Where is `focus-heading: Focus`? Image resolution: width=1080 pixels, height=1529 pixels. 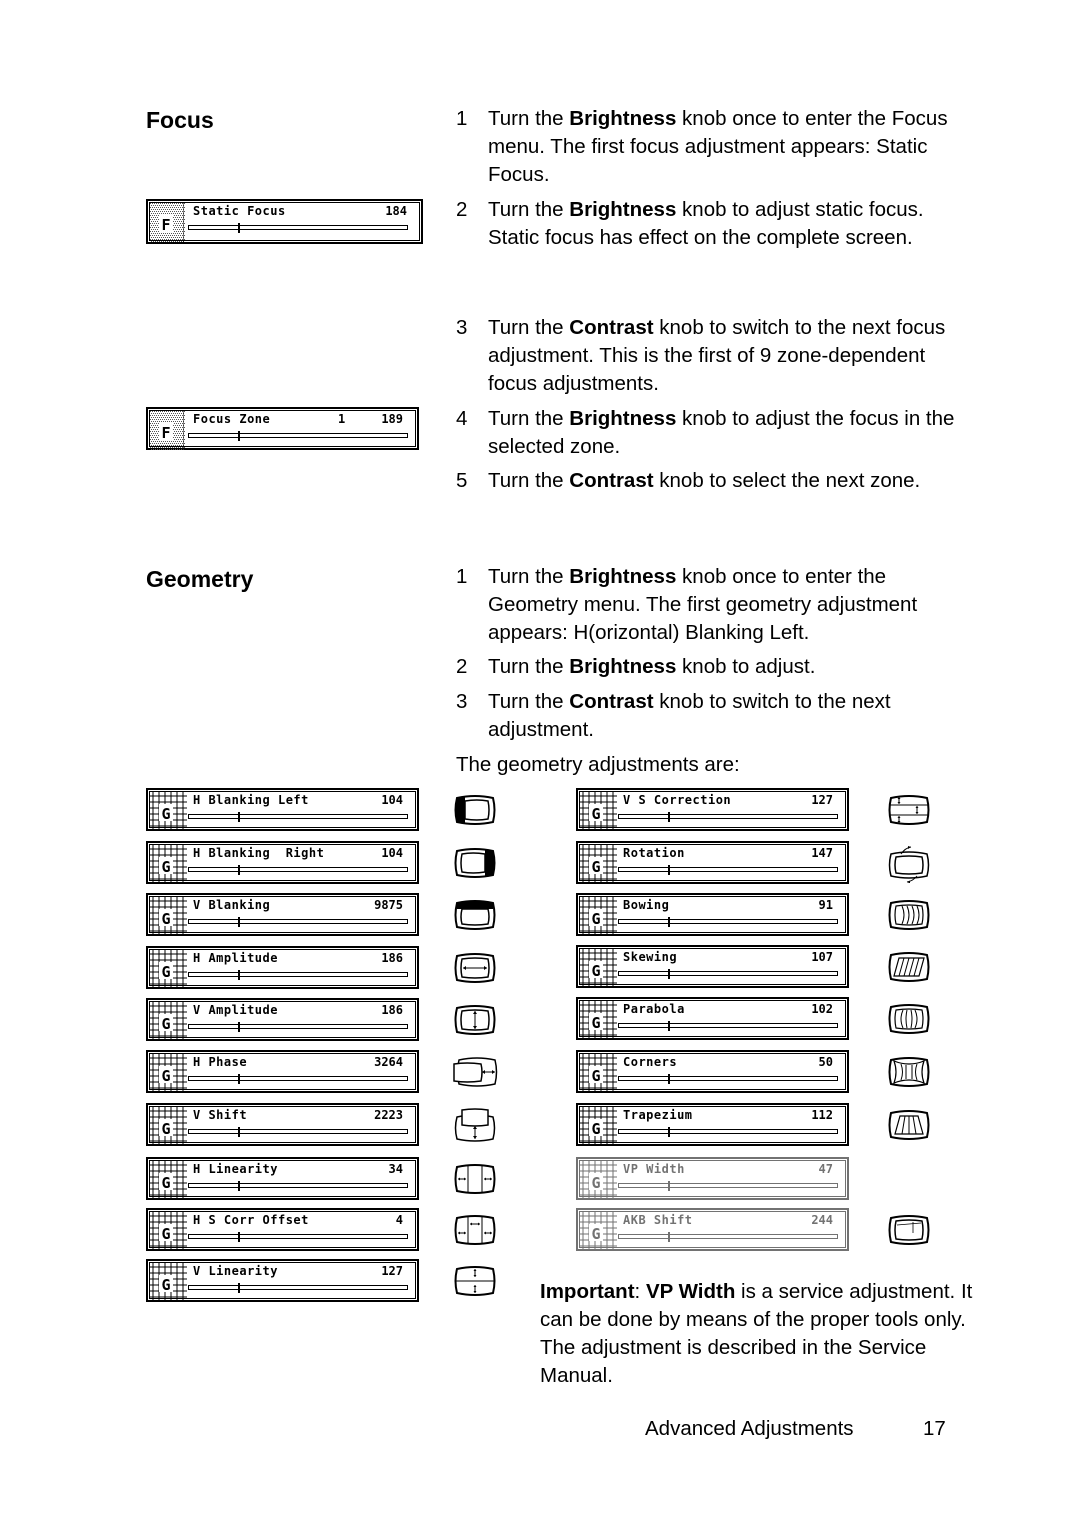
focus-heading: Focus is located at coordinates (180, 120).